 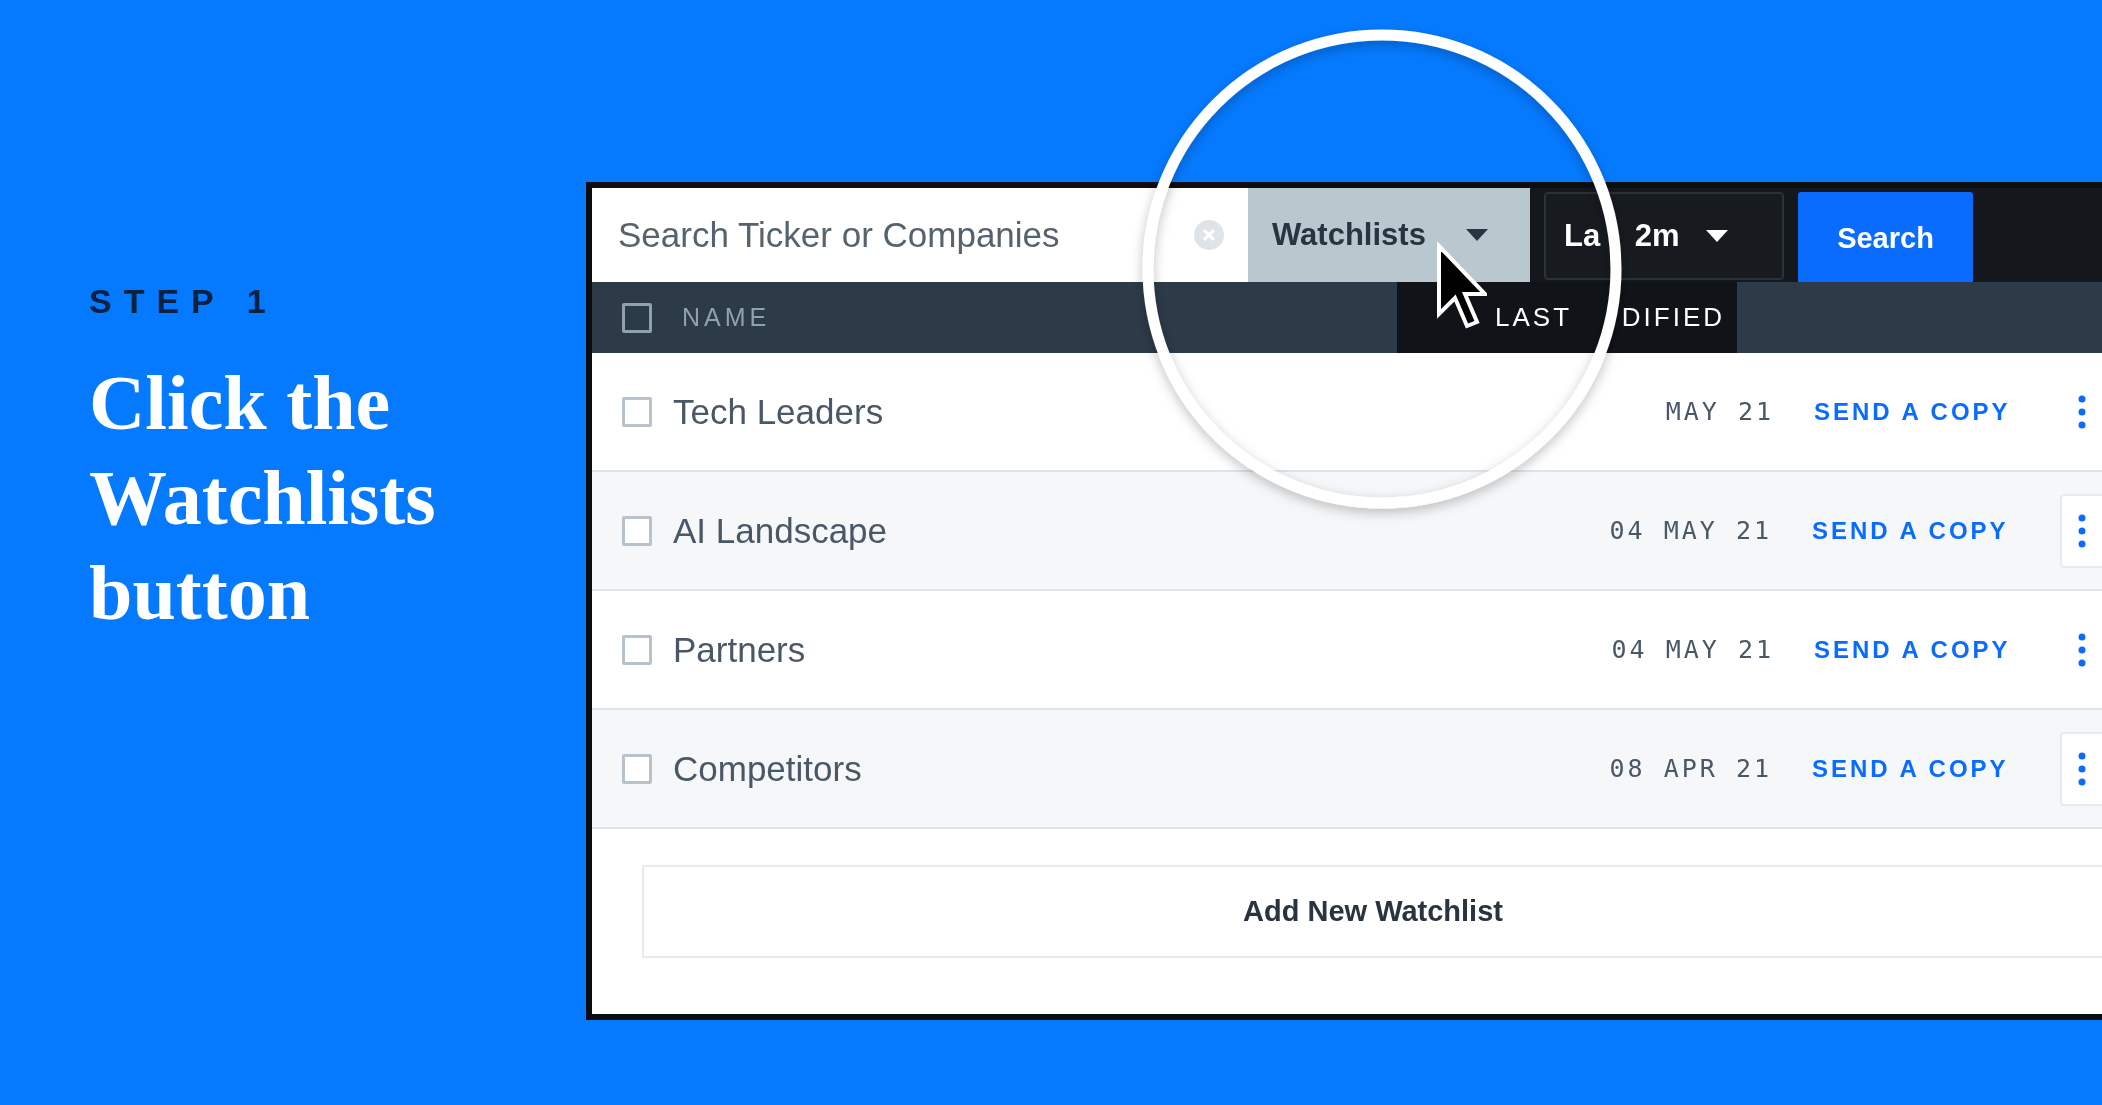 What do you see at coordinates (1347, 769) in the screenshot?
I see `table-row: Competitors 08 APR 21 SEND A COPY` at bounding box center [1347, 769].